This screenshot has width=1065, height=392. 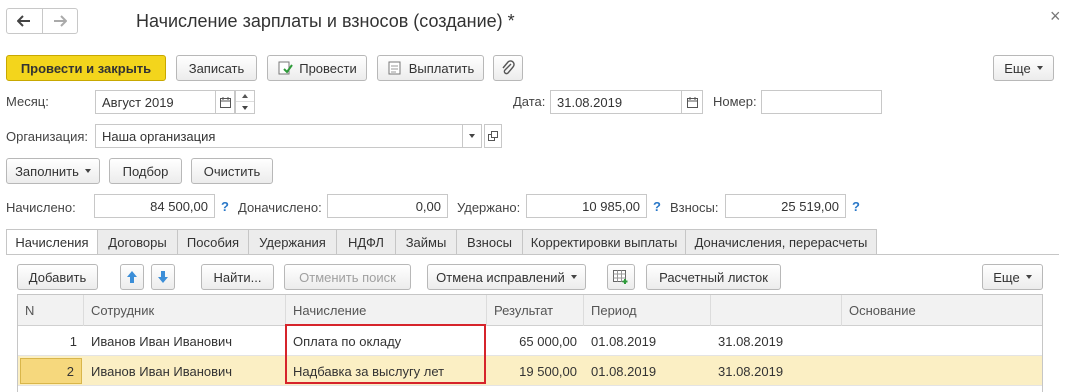 What do you see at coordinates (51, 310) in the screenshot?
I see `column-header-n: N` at bounding box center [51, 310].